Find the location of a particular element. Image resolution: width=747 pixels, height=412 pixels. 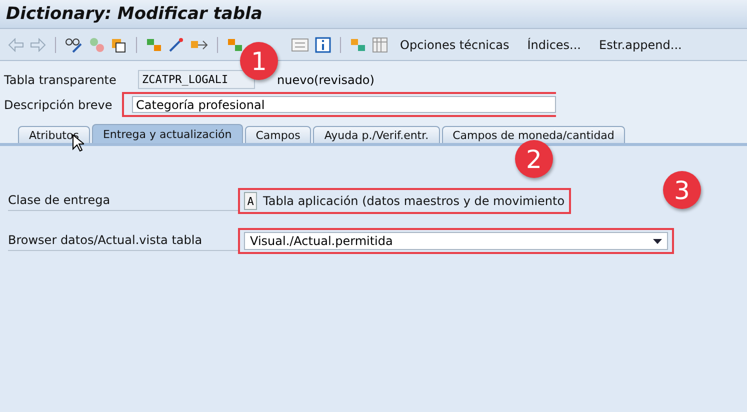

back-arrow-icon is located at coordinates (16, 45).